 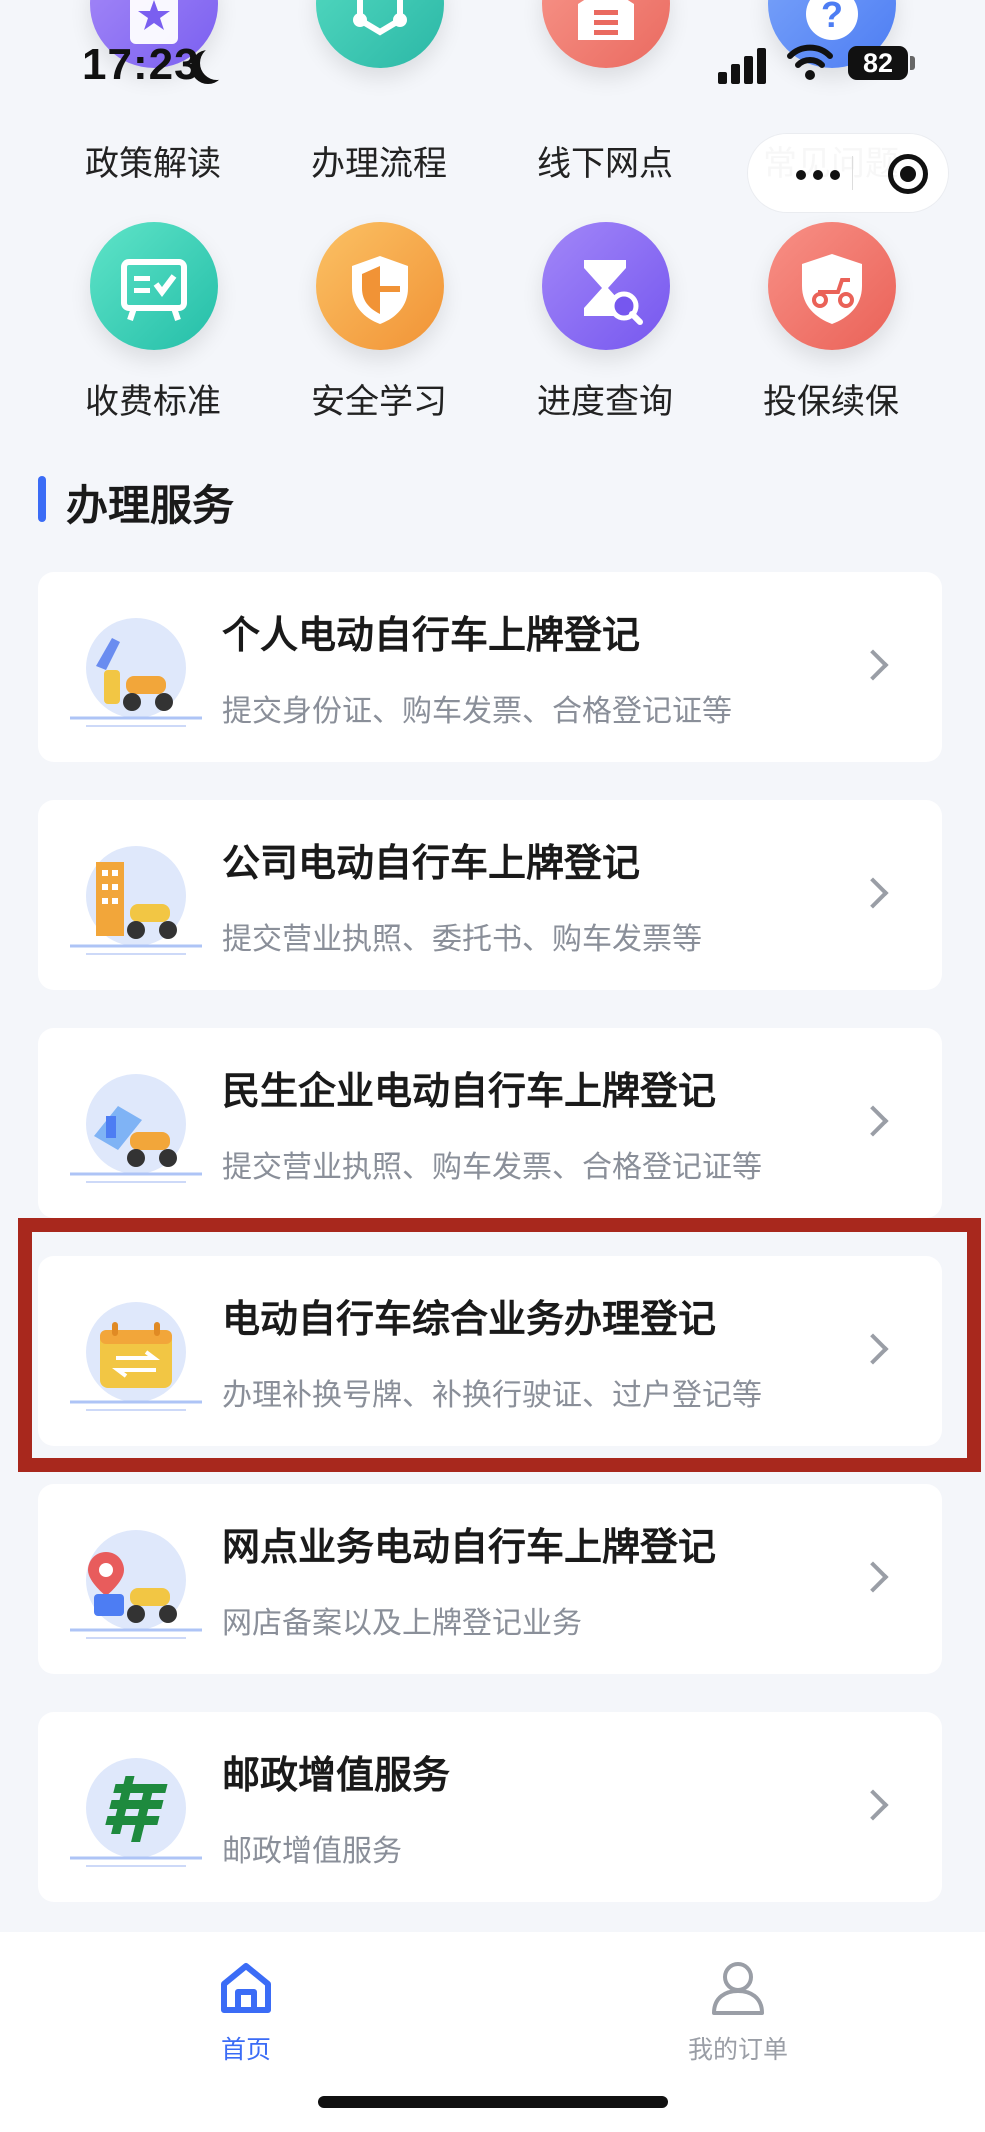 What do you see at coordinates (431, 863) in the screenshot?
I see `card-title: 公司电动自行车上牌登记` at bounding box center [431, 863].